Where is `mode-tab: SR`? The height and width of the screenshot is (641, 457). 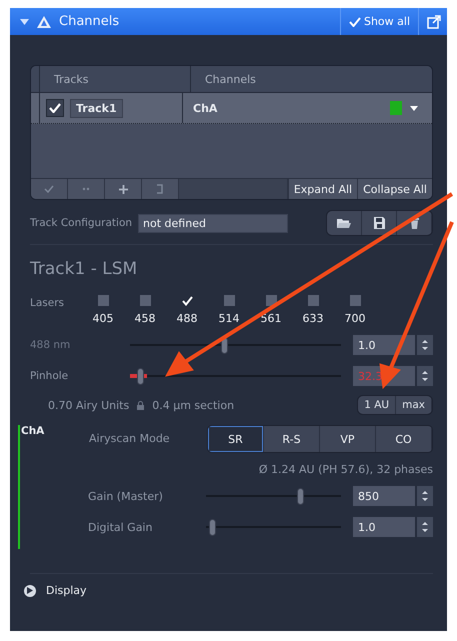 mode-tab: SR is located at coordinates (236, 439).